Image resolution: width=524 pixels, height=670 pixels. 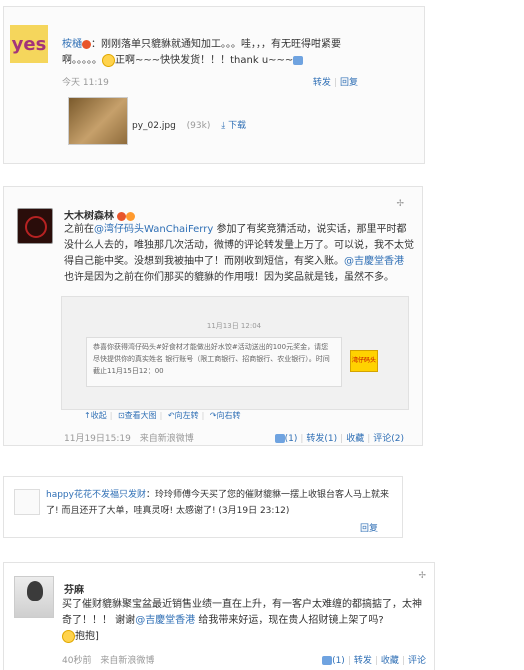 What do you see at coordinates (204, 60) in the screenshot?
I see `post-text-b: 正啊~~~快快发货！！！thank u~~~` at bounding box center [204, 60].